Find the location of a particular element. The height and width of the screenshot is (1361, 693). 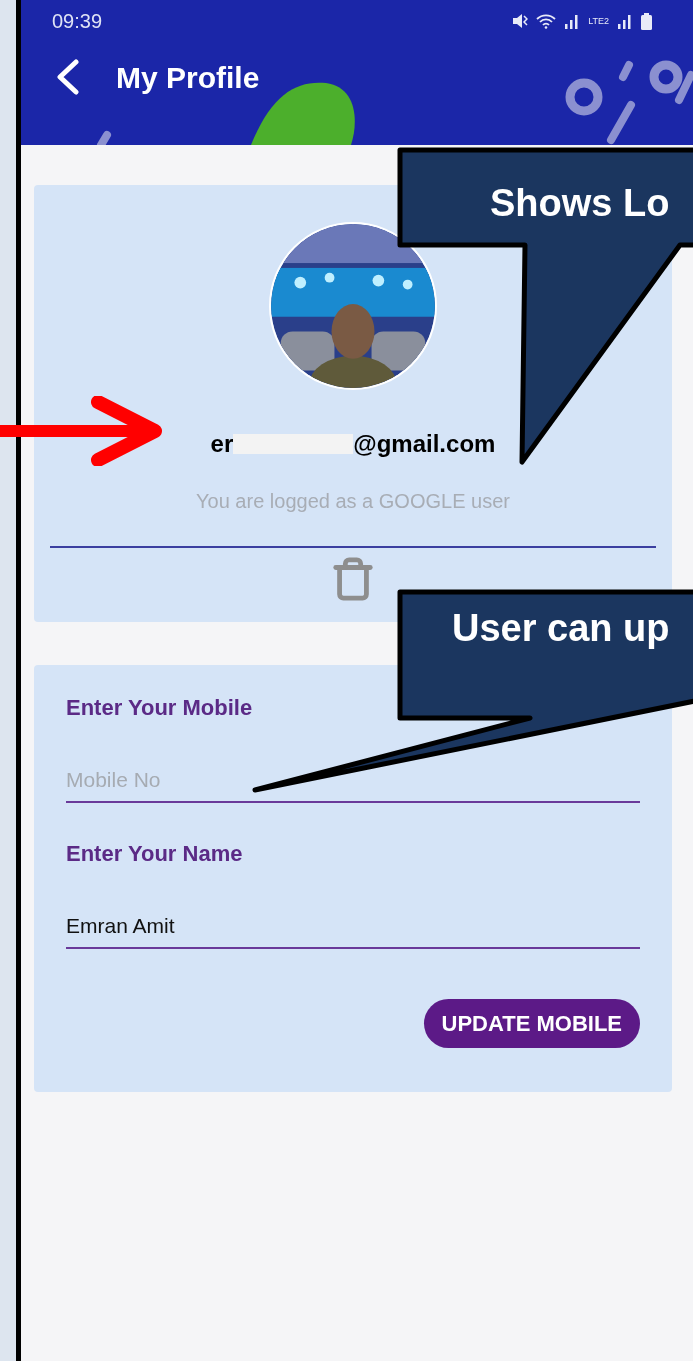

callout-text: User can up is located at coordinates (561, 628).